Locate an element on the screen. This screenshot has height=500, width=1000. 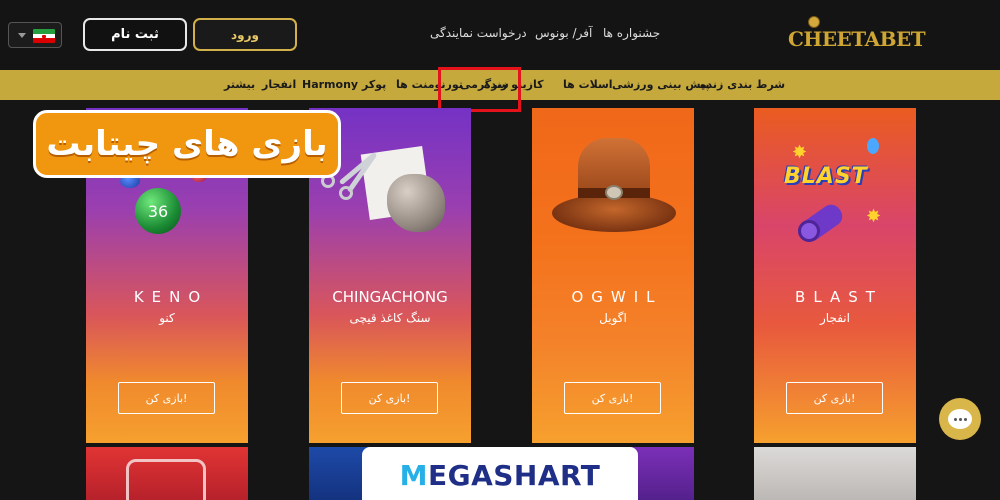
game-subname: اگویل is located at coordinates (613, 318).